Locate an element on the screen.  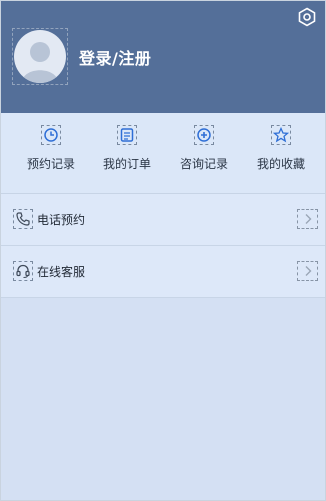
quick-action-orders: 我的订单 is located at coordinates (127, 148).